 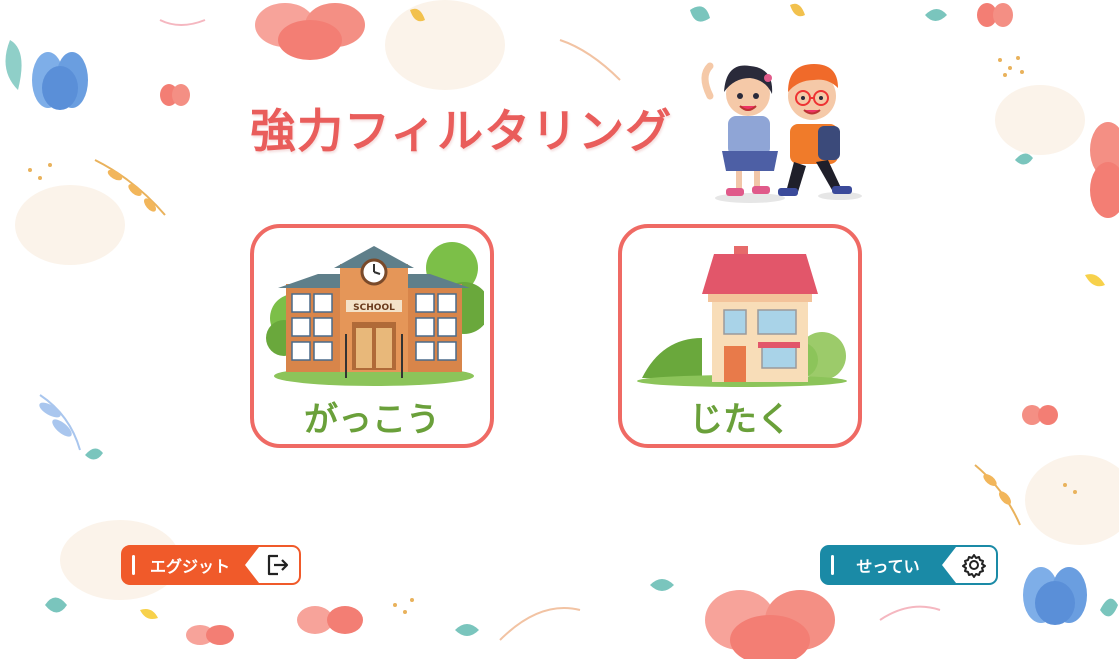 I want to click on school-sign: SCHOOL, so click(x=374, y=308).